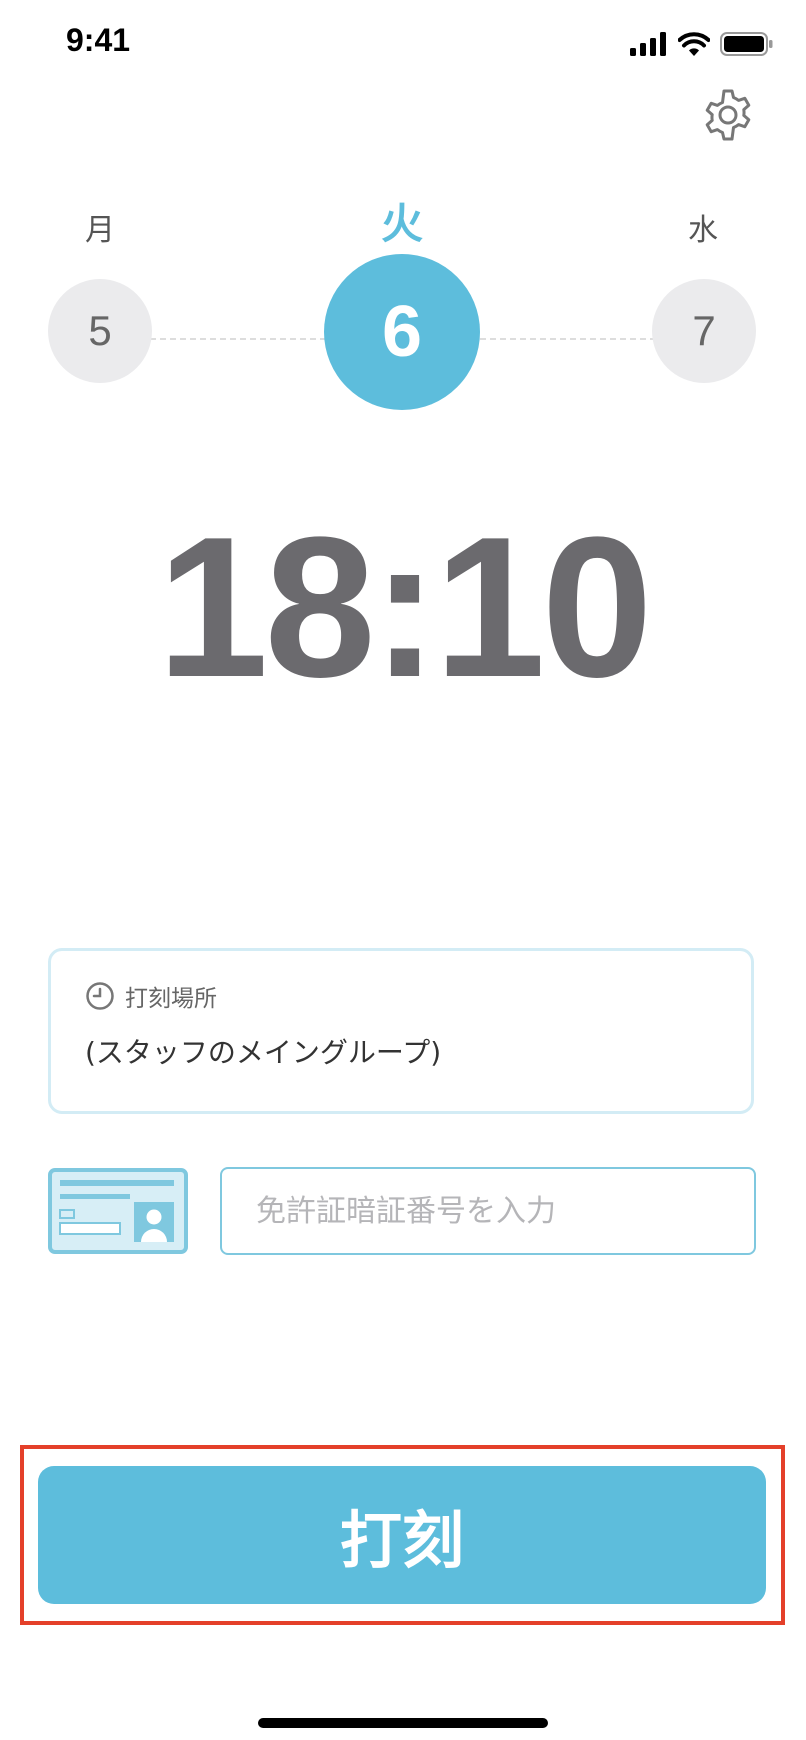 The image size is (806, 1740). I want to click on date-circle-5: 5, so click(100, 331).